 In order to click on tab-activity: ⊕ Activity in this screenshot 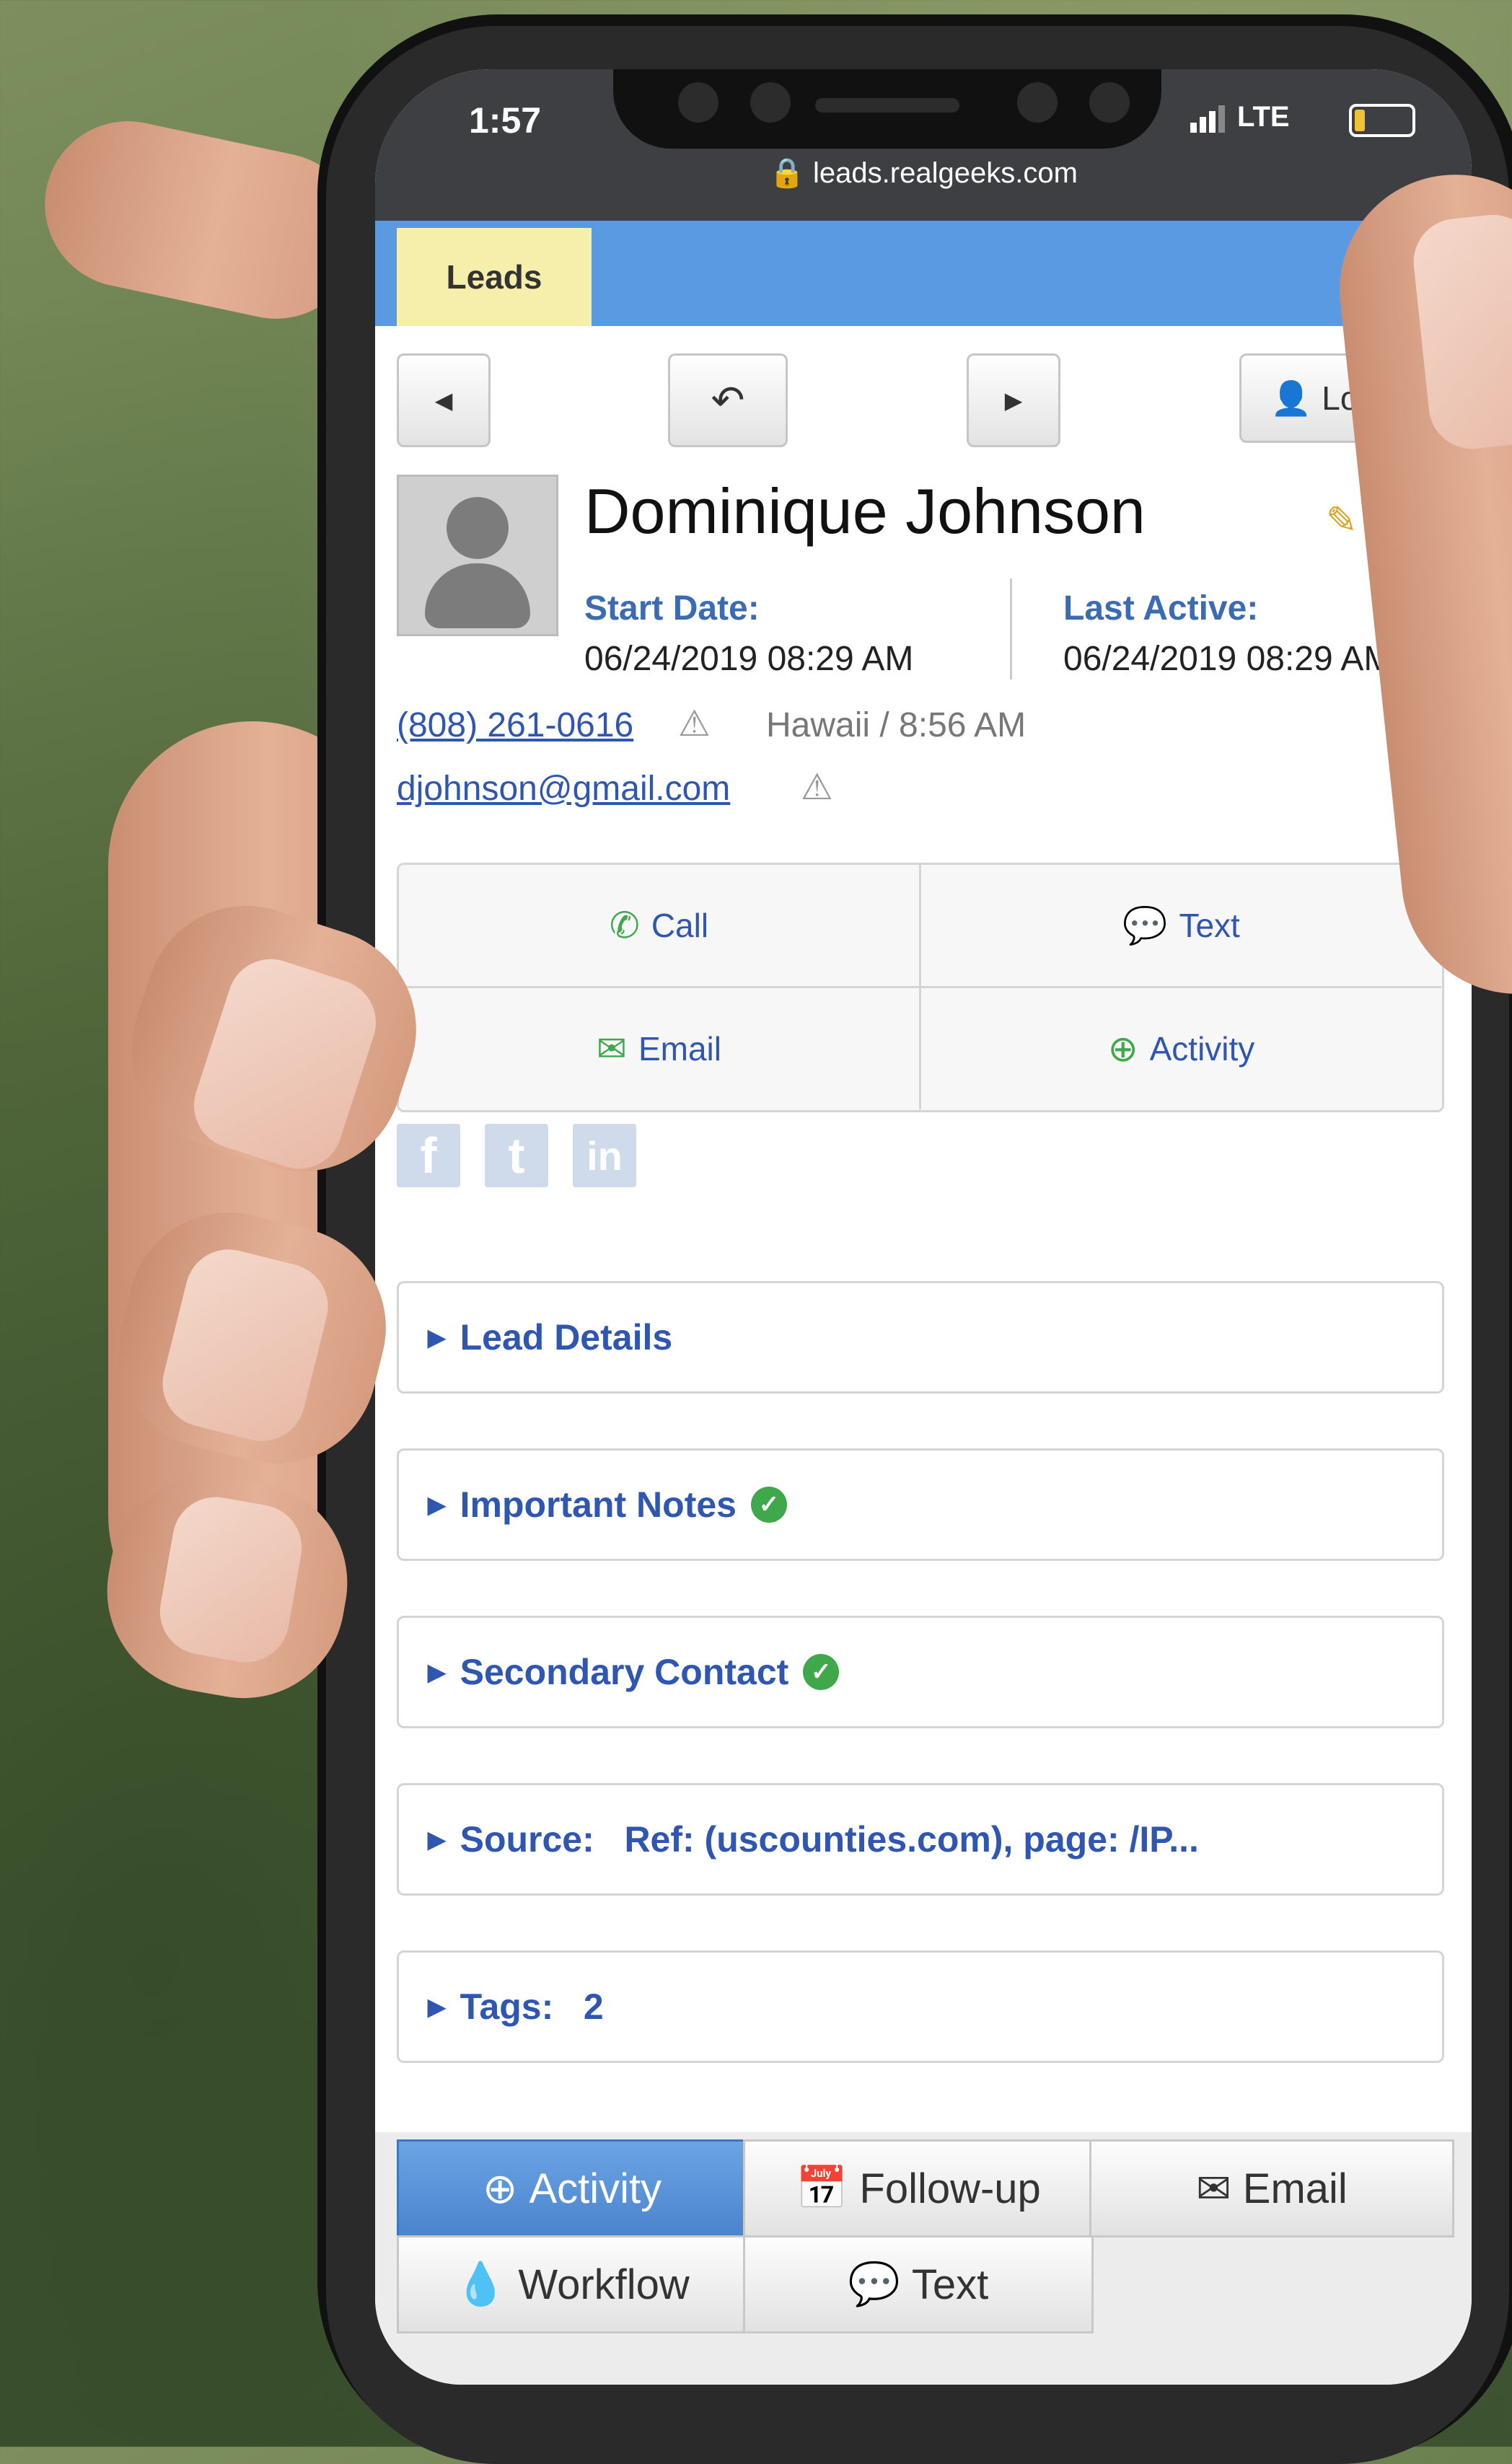, I will do `click(572, 2189)`.